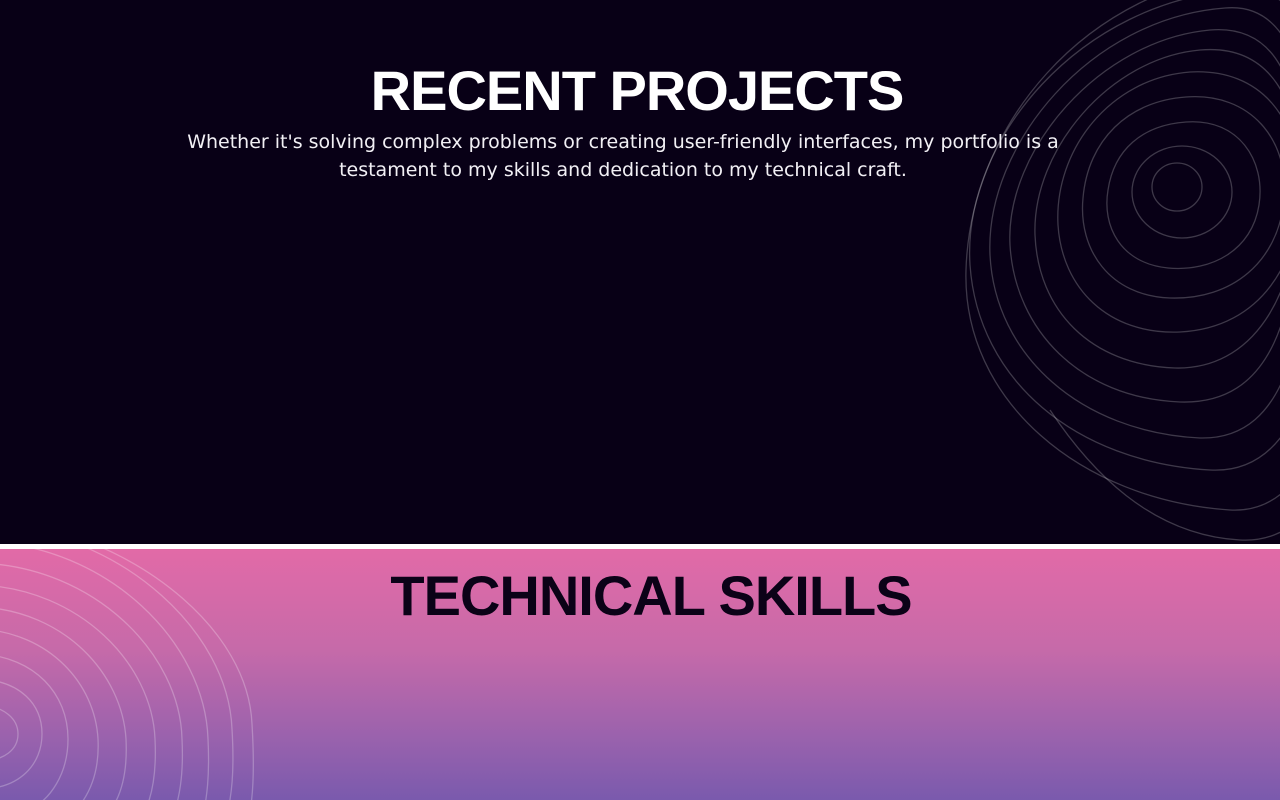 This screenshot has width=1280, height=800. I want to click on technical-skills-title: TECHNICAL SKILLS, so click(651, 595).